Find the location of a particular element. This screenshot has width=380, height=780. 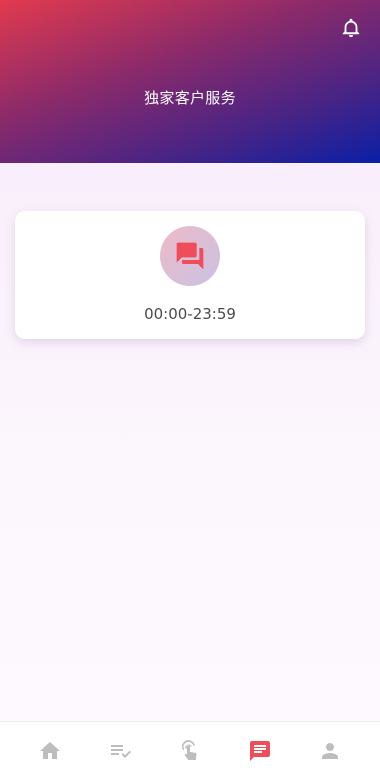

home-icon is located at coordinates (50, 750).